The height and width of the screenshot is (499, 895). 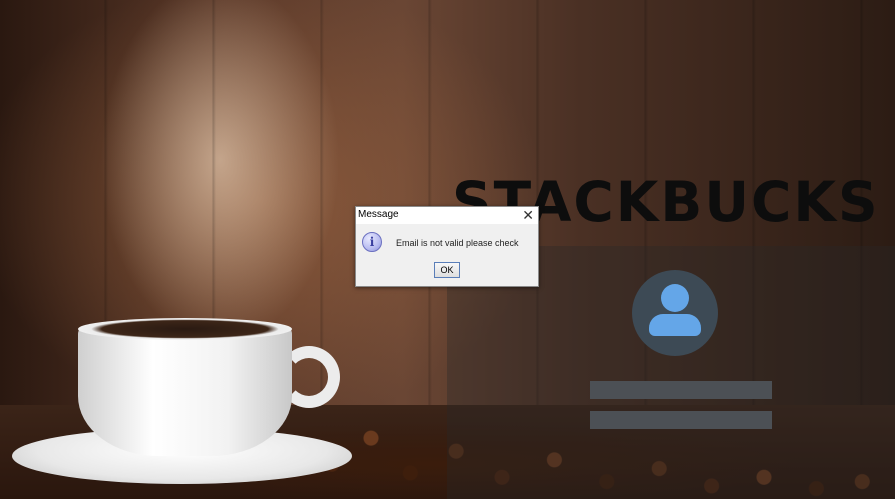 What do you see at coordinates (681, 390) in the screenshot?
I see `email-field` at bounding box center [681, 390].